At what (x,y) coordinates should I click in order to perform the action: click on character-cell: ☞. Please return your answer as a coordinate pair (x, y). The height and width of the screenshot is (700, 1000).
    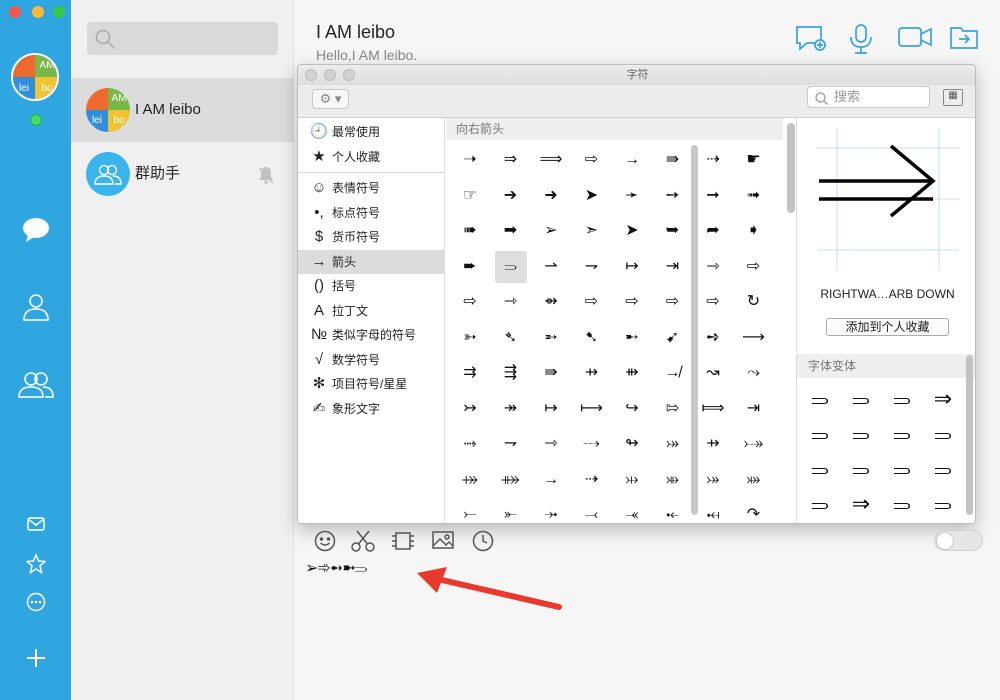
    Looking at the image, I should click on (470, 196).